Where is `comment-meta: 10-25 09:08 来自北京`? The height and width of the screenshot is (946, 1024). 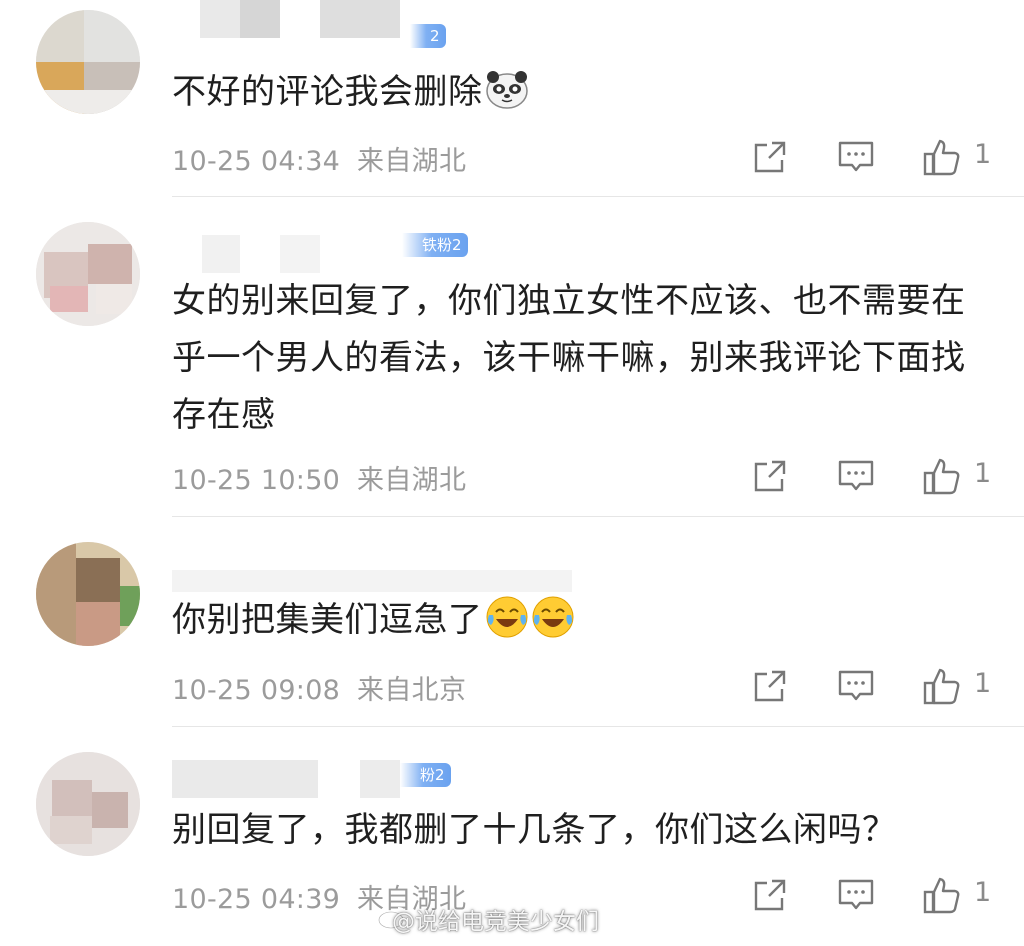 comment-meta: 10-25 09:08 来自北京 is located at coordinates (319, 687).